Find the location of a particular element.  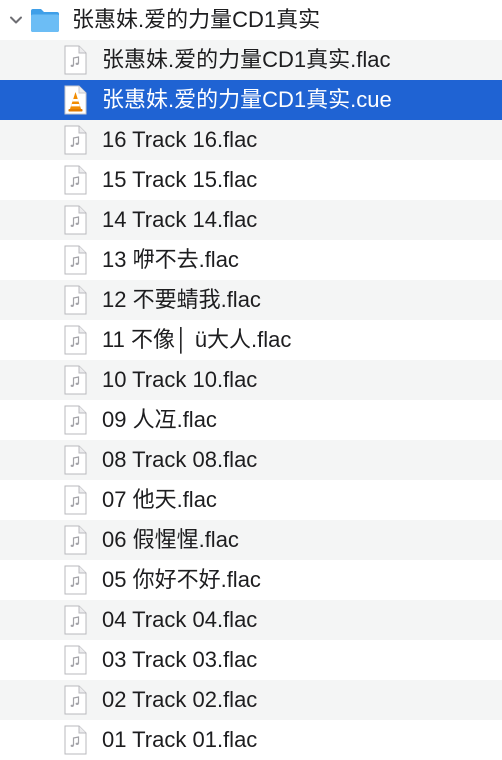

file-name: 03 Track 03.flac is located at coordinates (180, 659).